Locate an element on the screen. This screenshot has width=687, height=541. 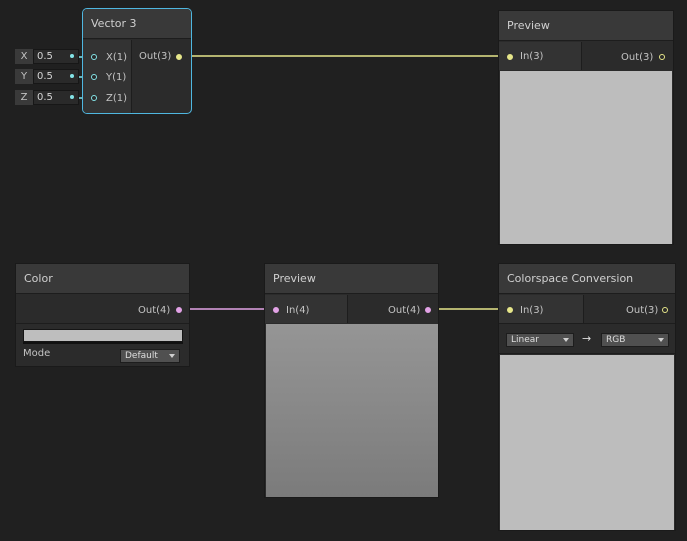
colorspace-from-dropdown: Linear is located at coordinates (540, 340).